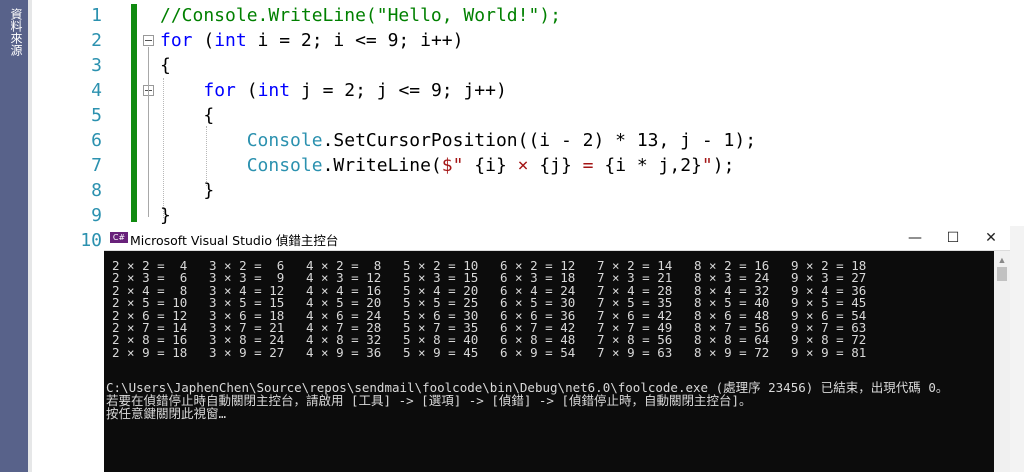  I want to click on console-title: Microsoft Visual Studio 偵錯主控台, so click(234, 240).